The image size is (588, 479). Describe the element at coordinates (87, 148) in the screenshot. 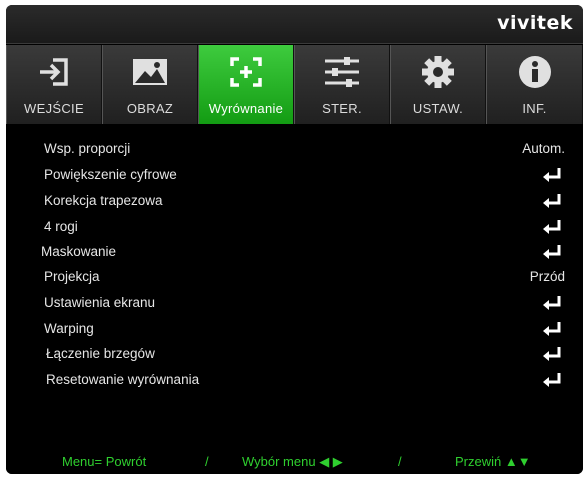

I see `menu-item-label: Wsp. proporcji` at that location.